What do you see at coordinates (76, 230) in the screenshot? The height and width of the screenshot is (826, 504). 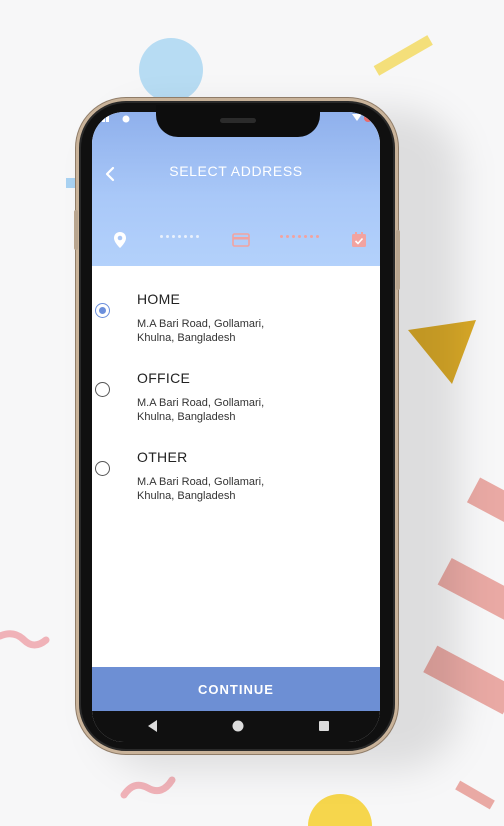 I see `phone-volume-button` at bounding box center [76, 230].